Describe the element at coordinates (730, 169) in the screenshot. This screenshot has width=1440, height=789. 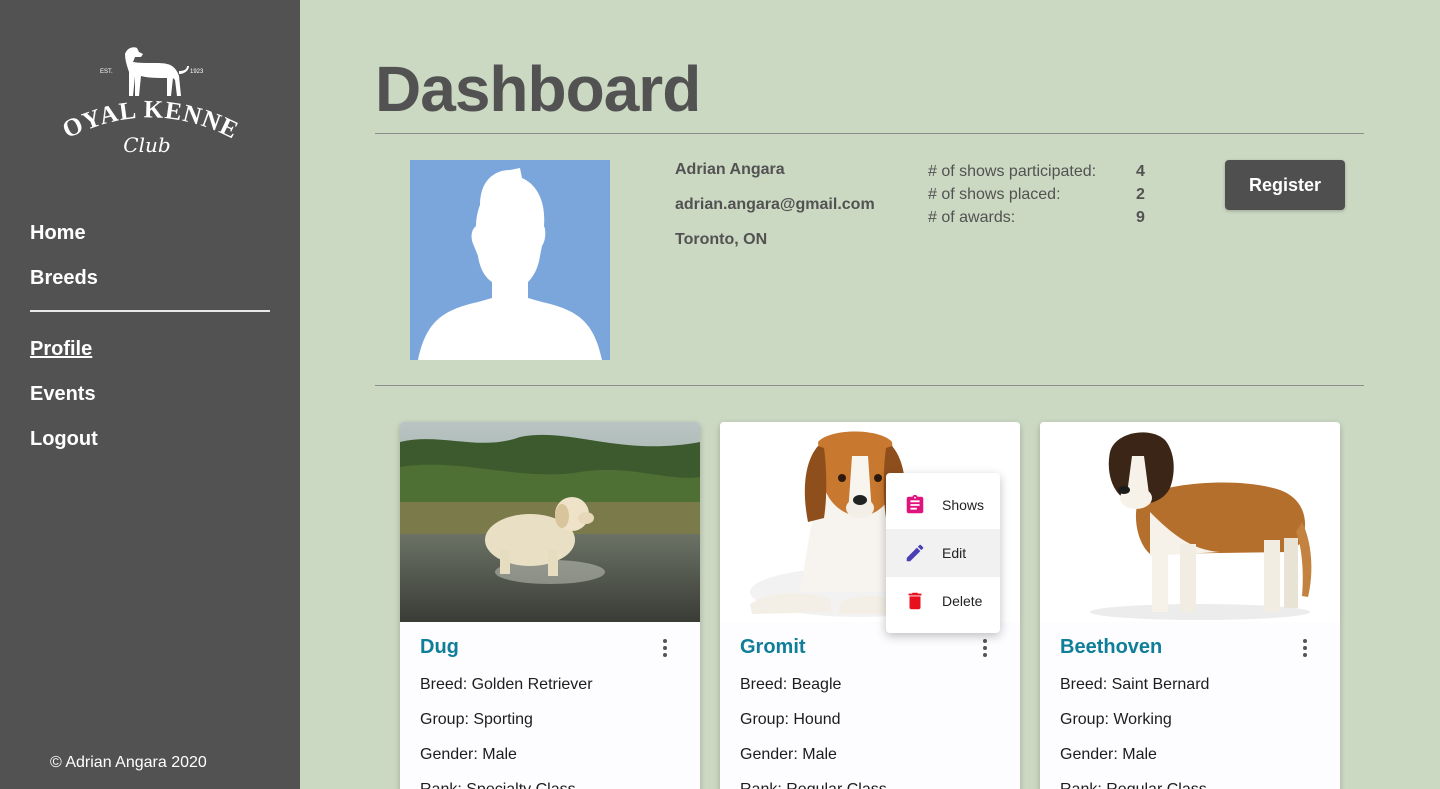
I see `profile-name: Adrian Angara` at that location.